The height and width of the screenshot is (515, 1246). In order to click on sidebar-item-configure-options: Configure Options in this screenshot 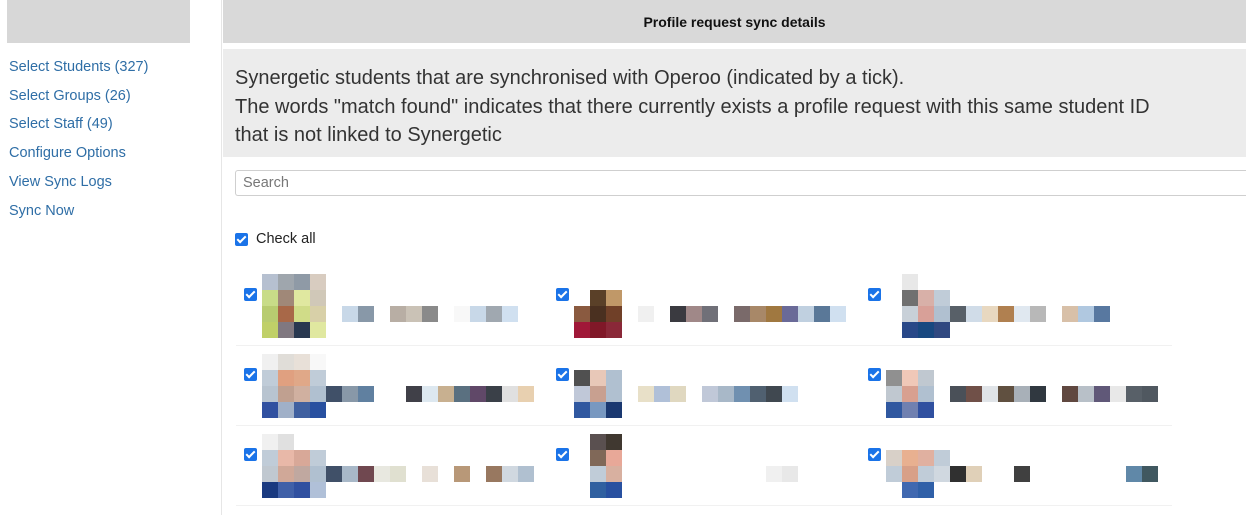, I will do `click(78, 153)`.